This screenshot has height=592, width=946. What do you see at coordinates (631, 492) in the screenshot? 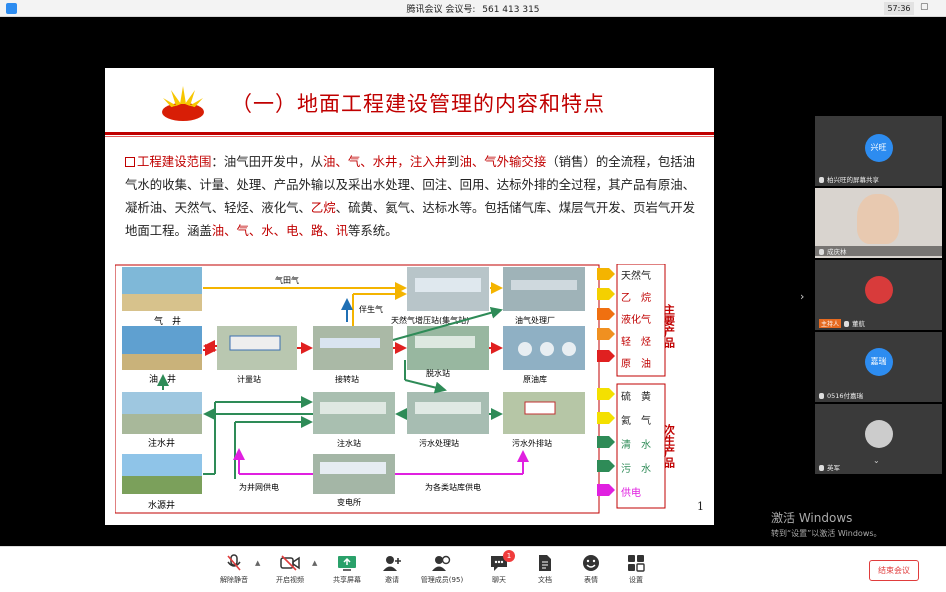
I see `product-power: 供电` at bounding box center [631, 492].